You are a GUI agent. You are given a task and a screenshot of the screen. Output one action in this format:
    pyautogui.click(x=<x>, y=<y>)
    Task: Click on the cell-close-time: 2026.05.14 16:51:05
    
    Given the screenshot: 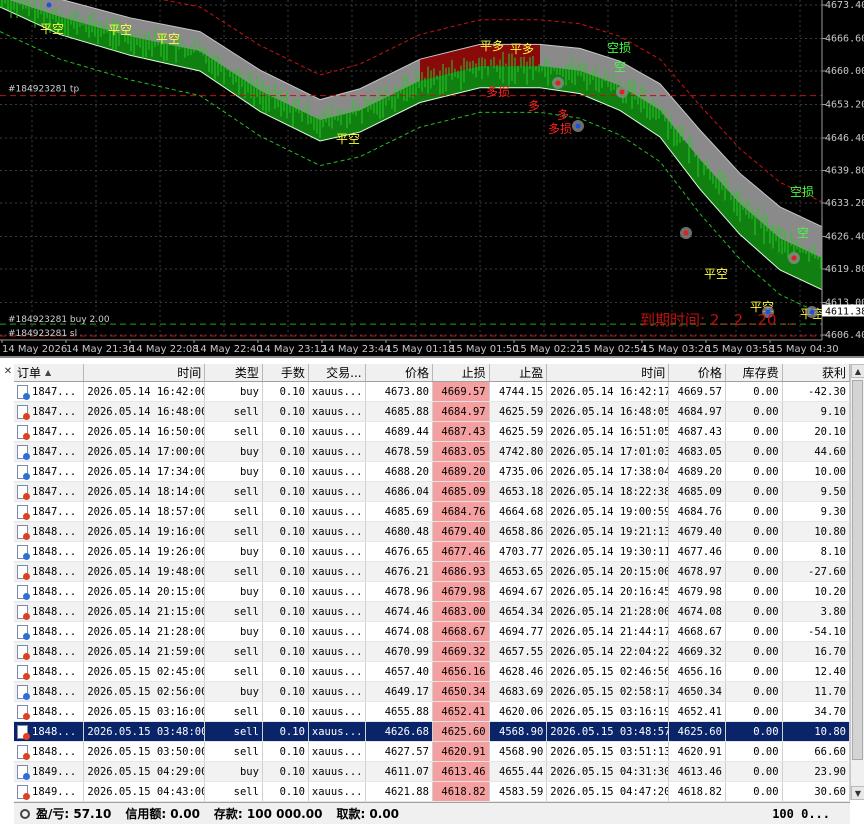 What is the action you would take?
    pyautogui.click(x=608, y=431)
    